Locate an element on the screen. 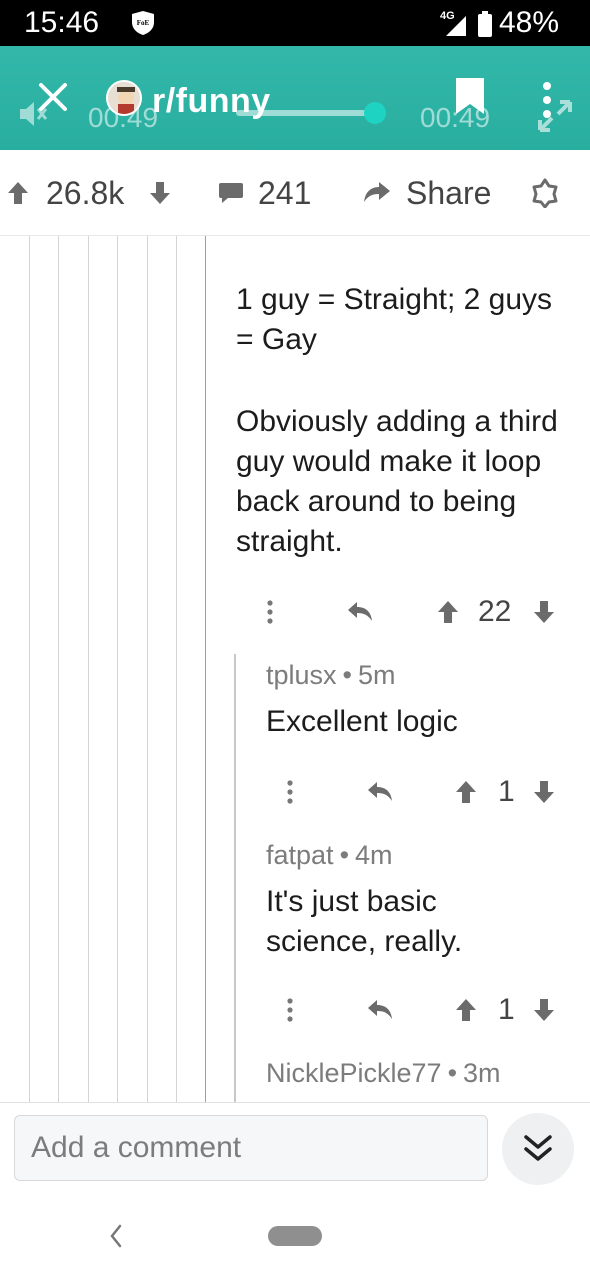 Image resolution: width=590 pixels, height=1280 pixels. next-comment-button is located at coordinates (538, 1149).